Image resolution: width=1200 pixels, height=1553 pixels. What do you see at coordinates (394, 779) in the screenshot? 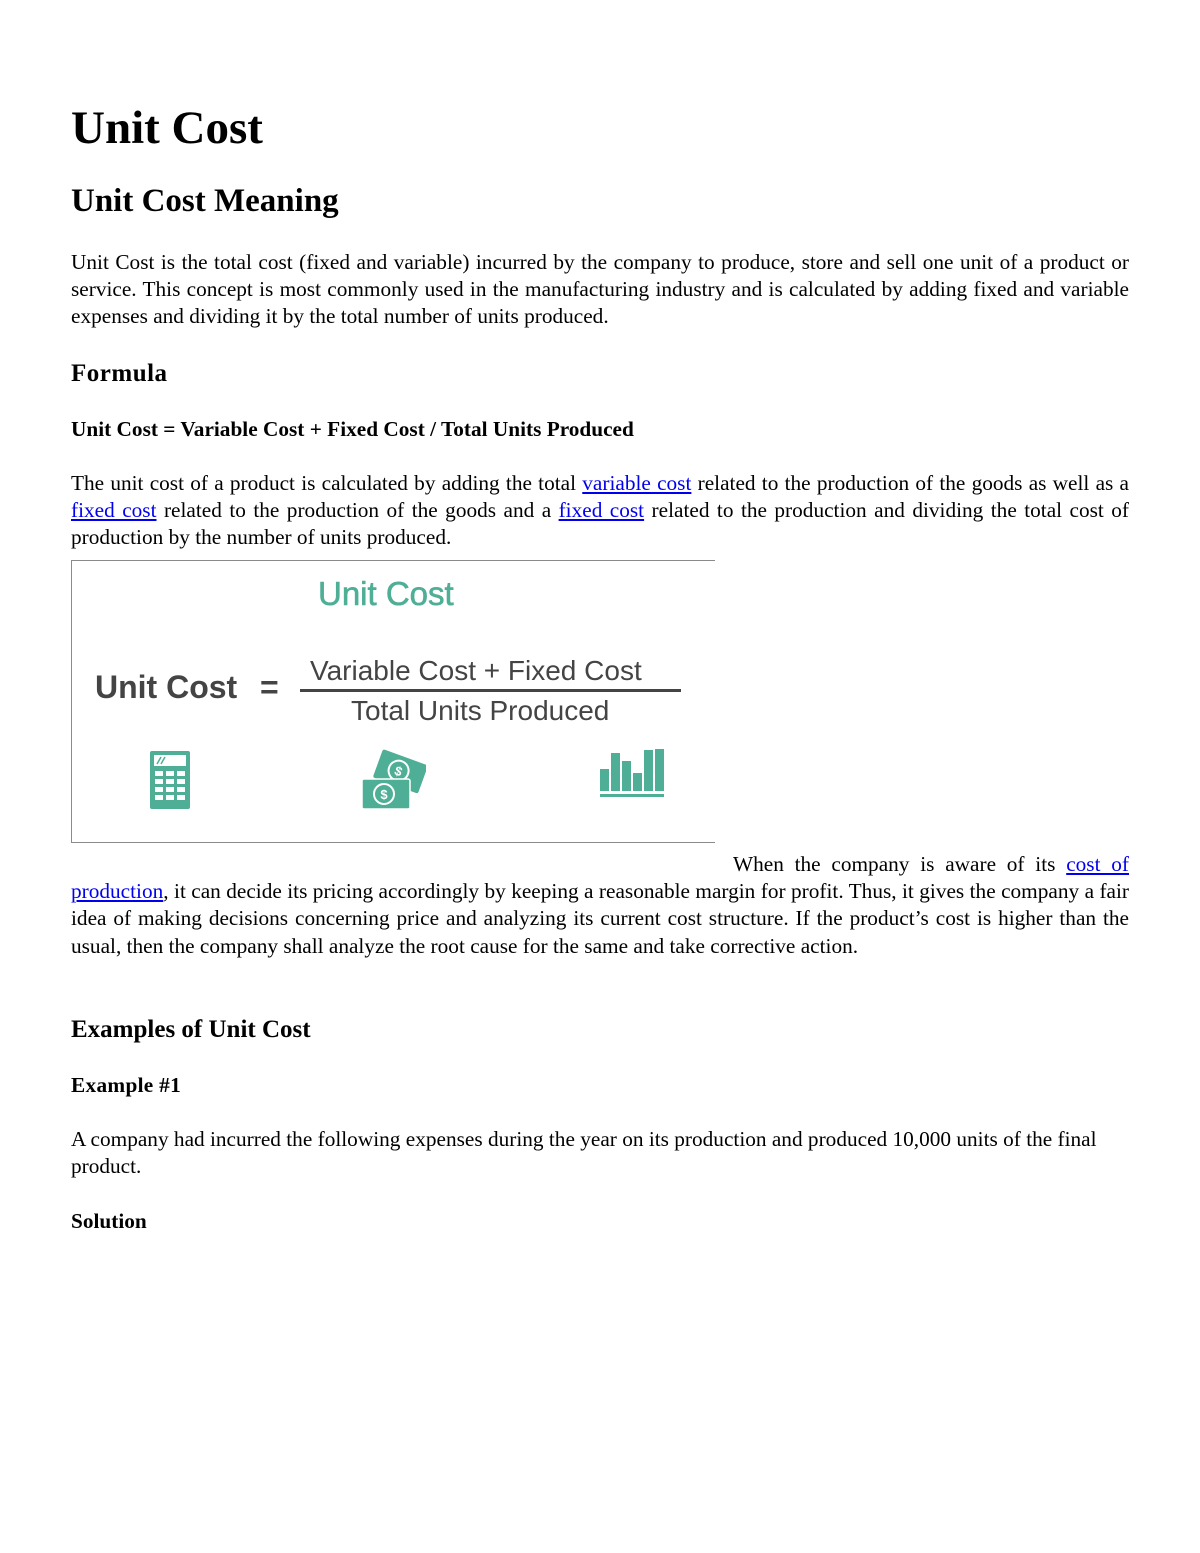
I see `money-bills-icon: $ $` at bounding box center [394, 779].